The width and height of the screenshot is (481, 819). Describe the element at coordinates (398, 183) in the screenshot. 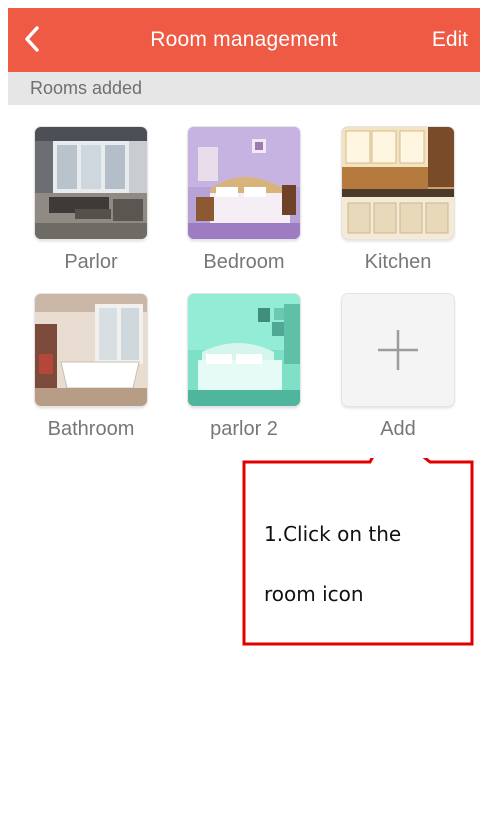

I see `kitchen-photo` at that location.